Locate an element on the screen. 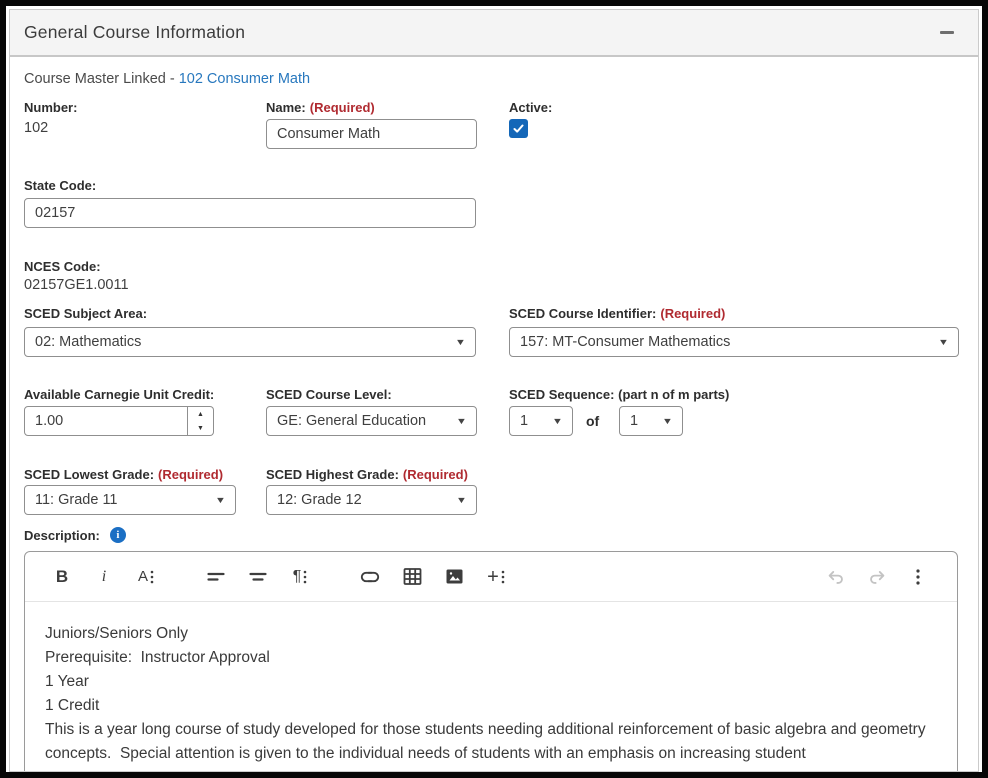  sced-sequence-hint: (part n of m parts) is located at coordinates (674, 394).